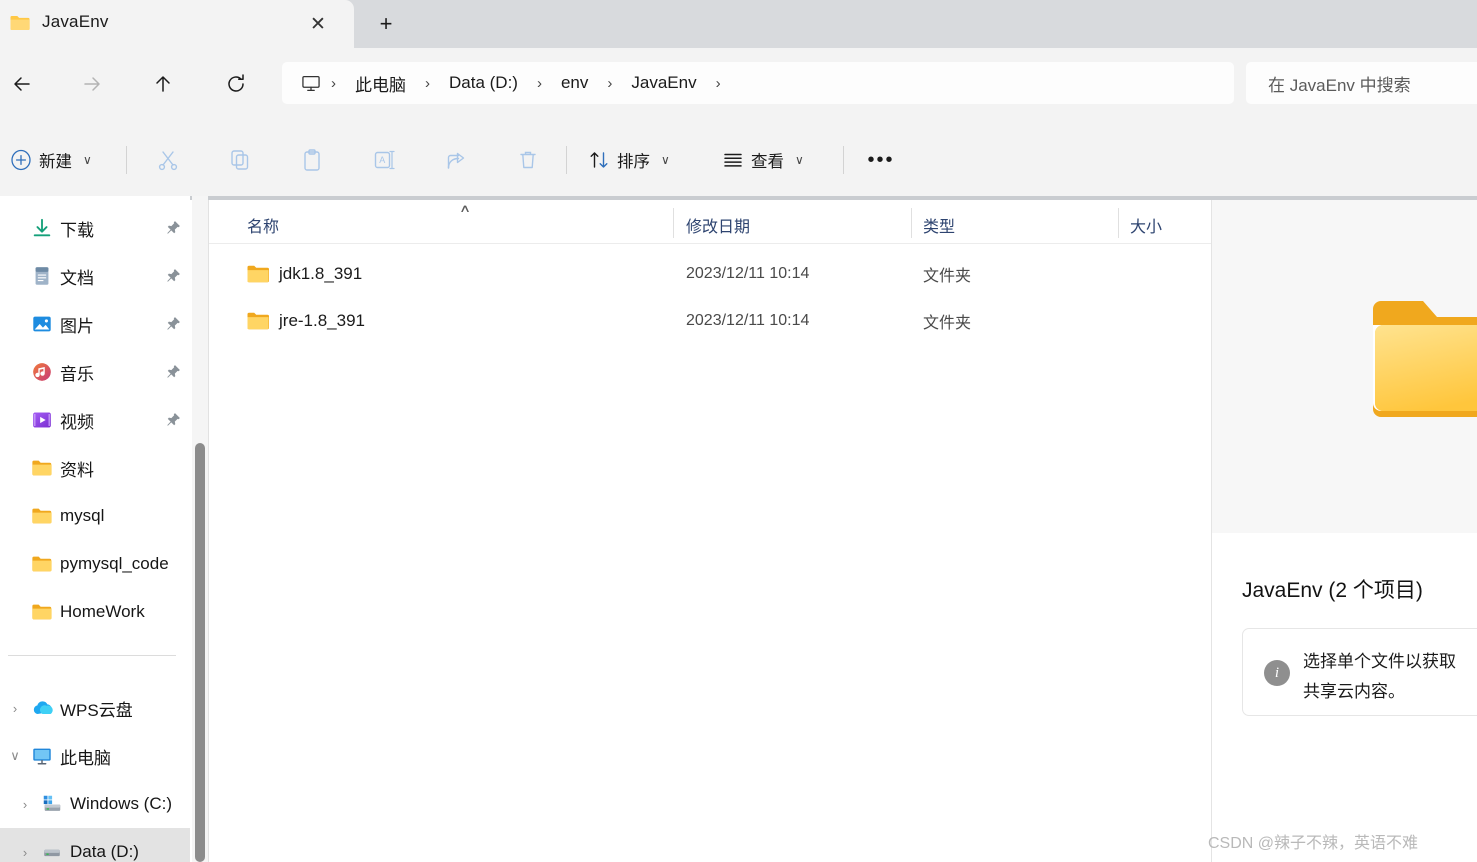  What do you see at coordinates (311, 83) in the screenshot?
I see `this-pc-icon` at bounding box center [311, 83].